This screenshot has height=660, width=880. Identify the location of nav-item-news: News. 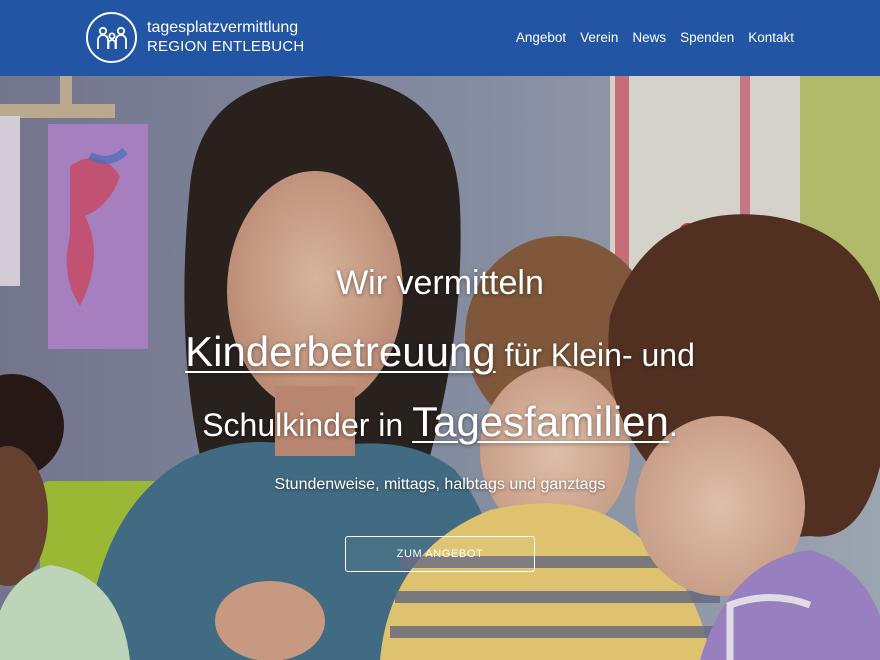
(649, 37).